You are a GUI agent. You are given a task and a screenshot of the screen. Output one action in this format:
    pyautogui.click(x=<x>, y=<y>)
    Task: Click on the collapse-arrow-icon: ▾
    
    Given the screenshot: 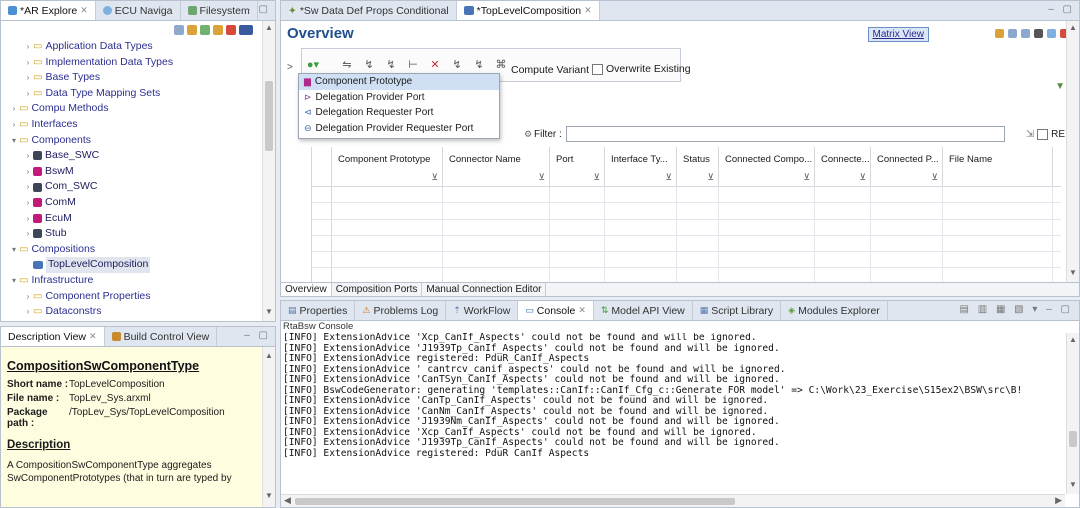 What is the action you would take?
    pyautogui.click(x=14, y=281)
    